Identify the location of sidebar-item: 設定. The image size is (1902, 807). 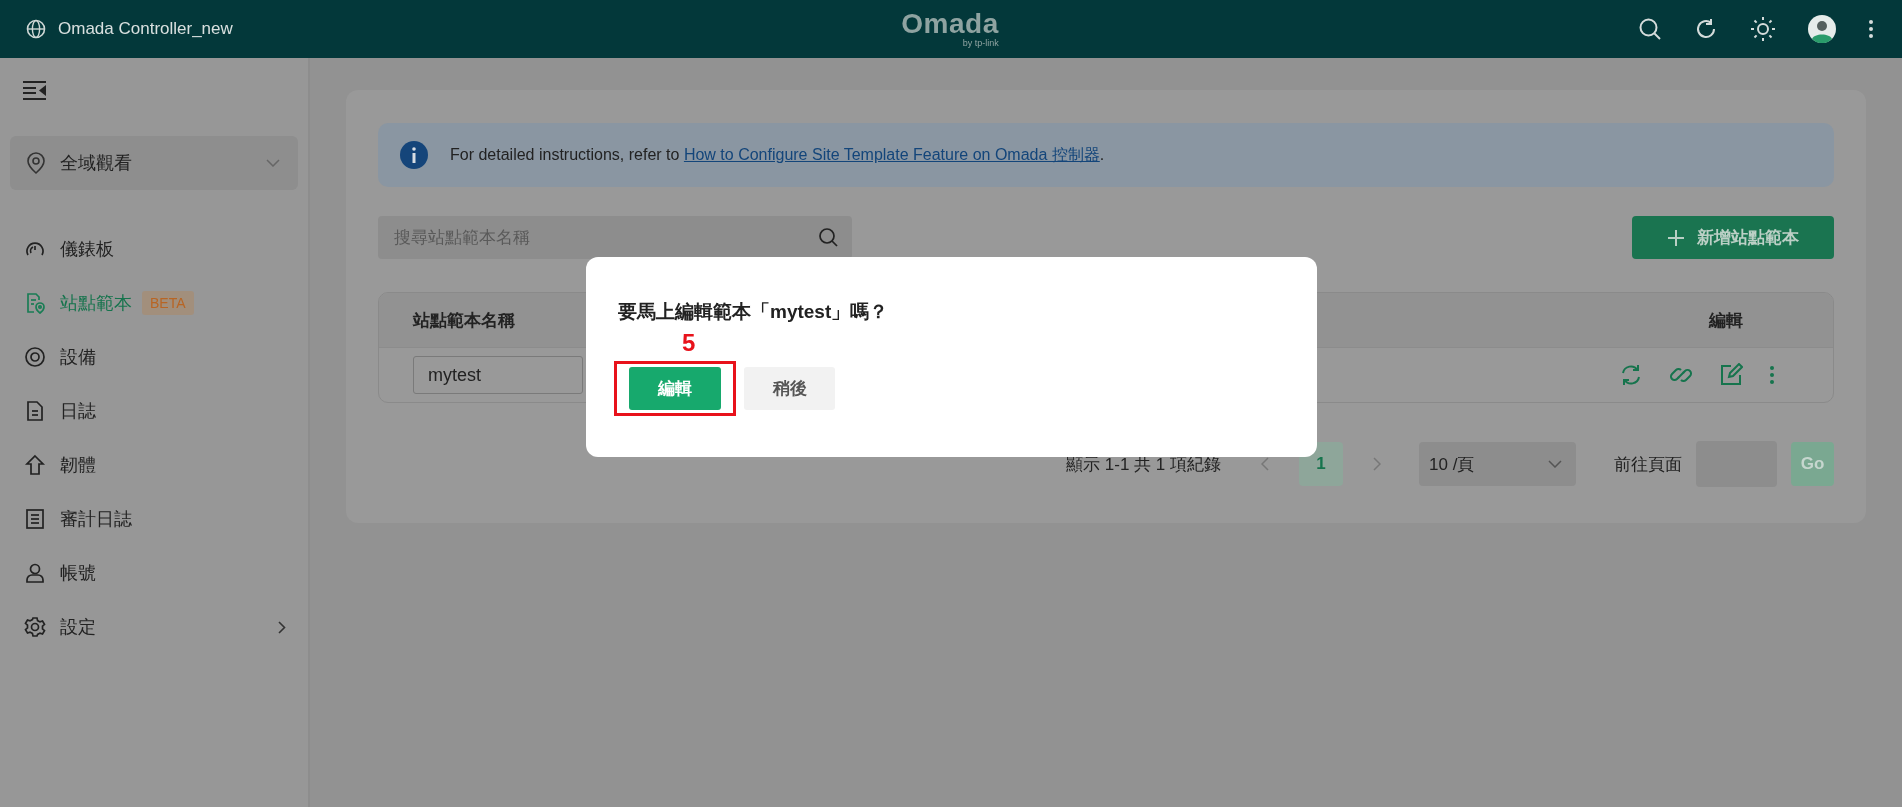
(154, 627).